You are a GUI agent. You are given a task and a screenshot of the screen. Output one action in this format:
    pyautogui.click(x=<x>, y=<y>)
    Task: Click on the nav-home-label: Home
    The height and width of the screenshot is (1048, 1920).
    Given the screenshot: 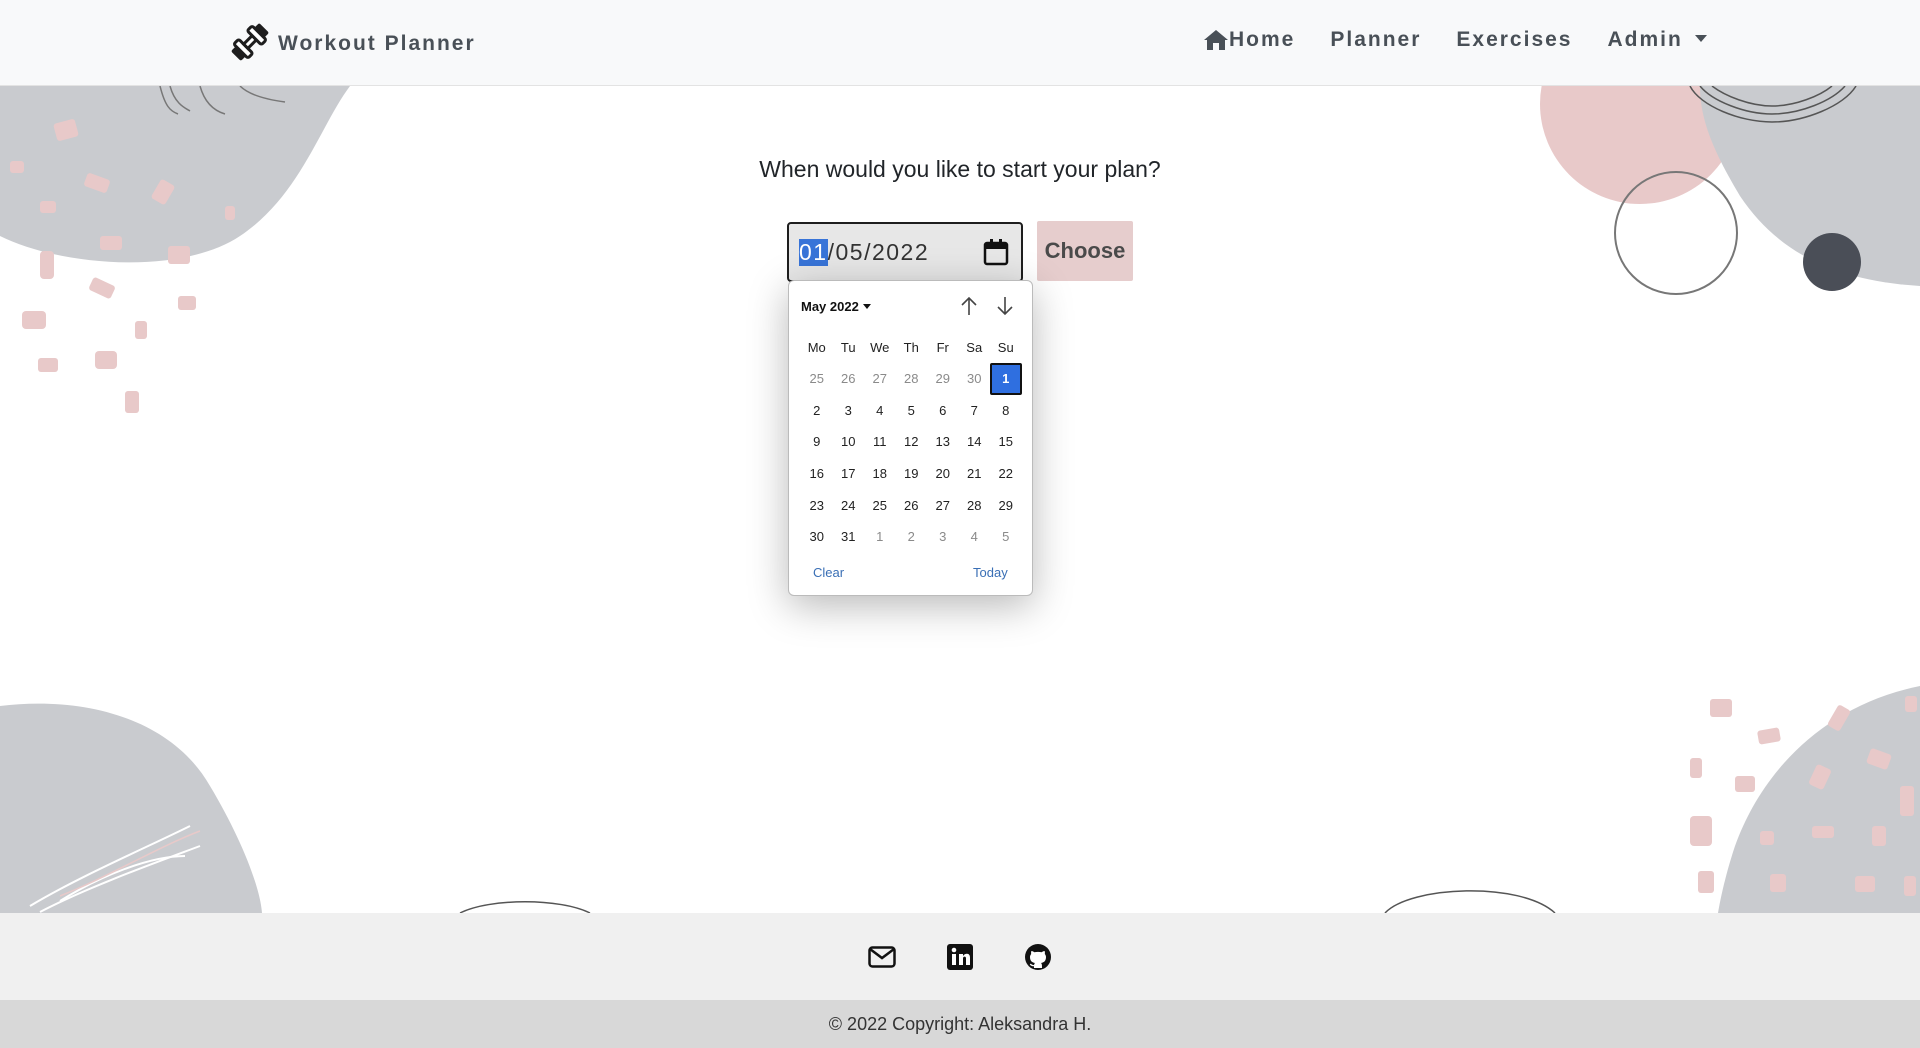 What is the action you would take?
    pyautogui.click(x=1262, y=39)
    